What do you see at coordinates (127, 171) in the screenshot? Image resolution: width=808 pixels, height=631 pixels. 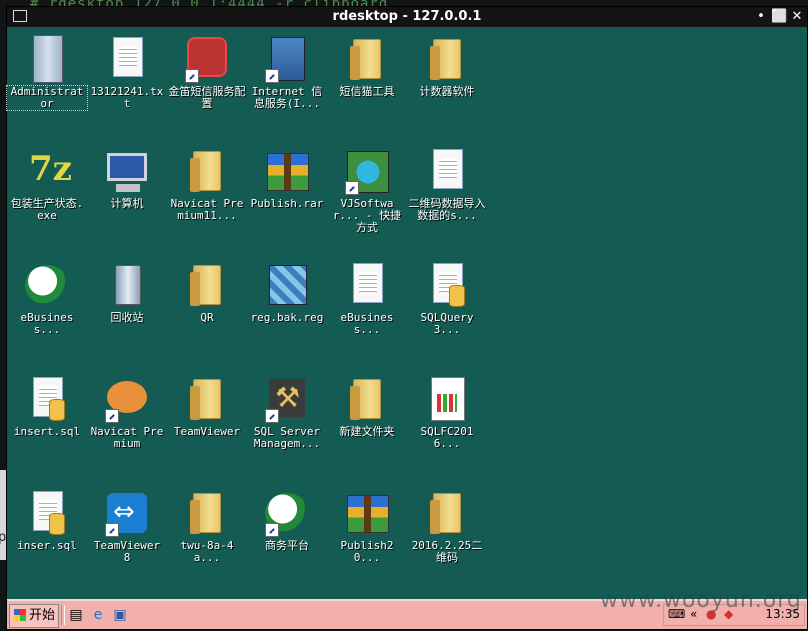 I see `computer-icon` at bounding box center [127, 171].